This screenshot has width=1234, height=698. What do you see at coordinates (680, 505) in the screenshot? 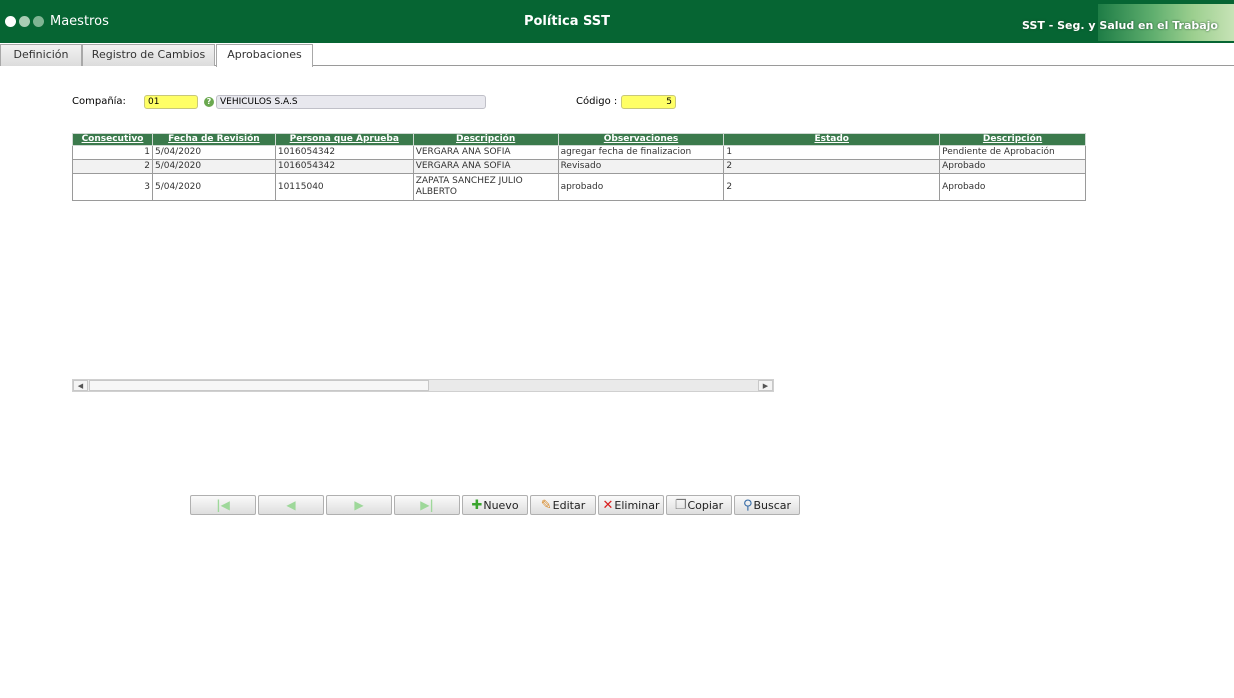
I see `copy-icon: ❐` at bounding box center [680, 505].